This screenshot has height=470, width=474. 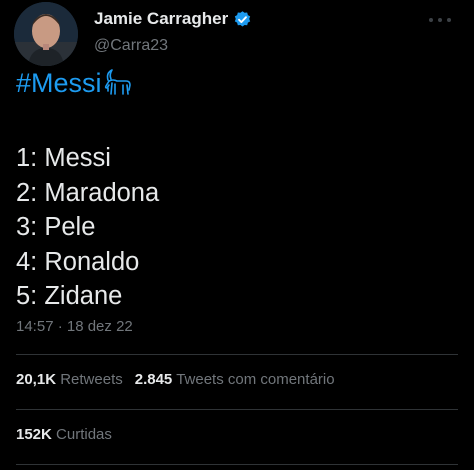 What do you see at coordinates (242, 19) in the screenshot?
I see `verified-badge-icon` at bounding box center [242, 19].